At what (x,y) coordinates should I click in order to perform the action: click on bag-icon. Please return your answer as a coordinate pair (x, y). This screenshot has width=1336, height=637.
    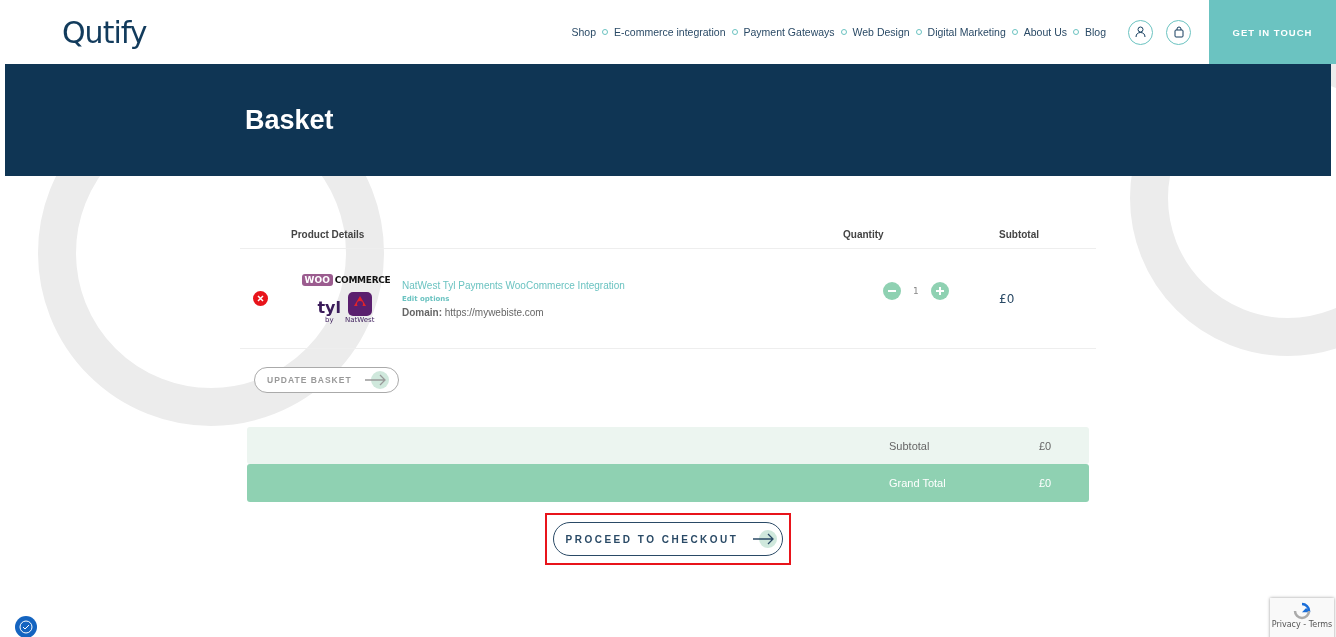
    Looking at the image, I should click on (1178, 32).